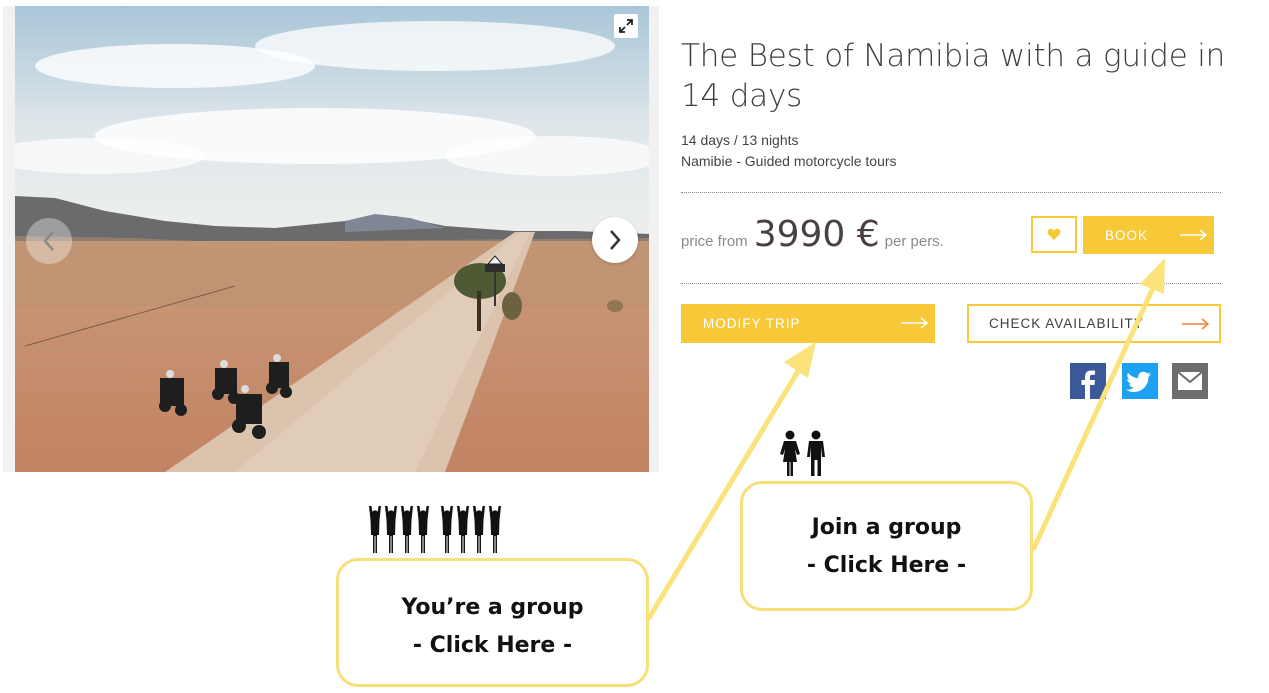  What do you see at coordinates (914, 241) in the screenshot?
I see `price-suffix: per pers.` at bounding box center [914, 241].